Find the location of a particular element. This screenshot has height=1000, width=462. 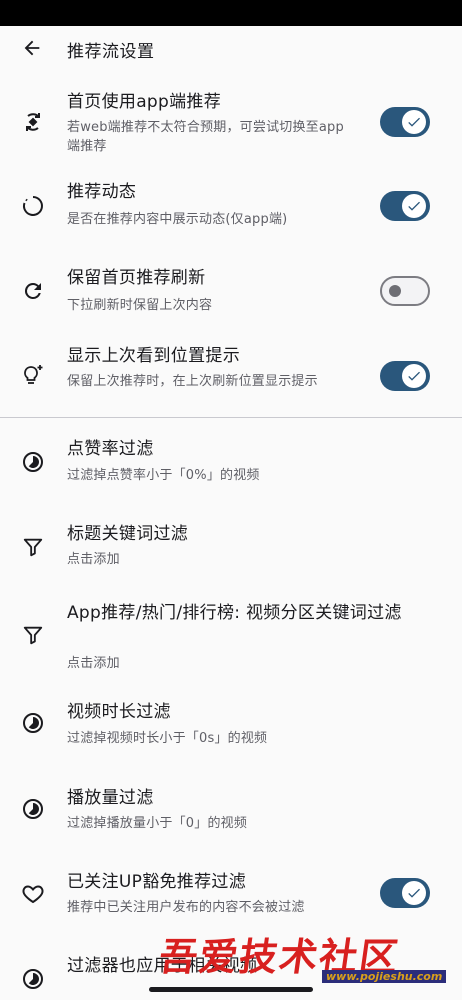

refresh-icon is located at coordinates (33, 291).